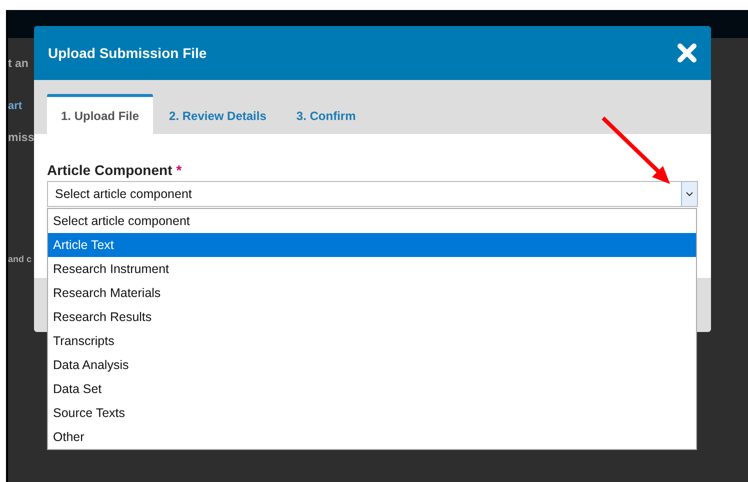 This screenshot has width=748, height=482. Describe the element at coordinates (20, 259) in the screenshot. I see `background-text: and c` at that location.